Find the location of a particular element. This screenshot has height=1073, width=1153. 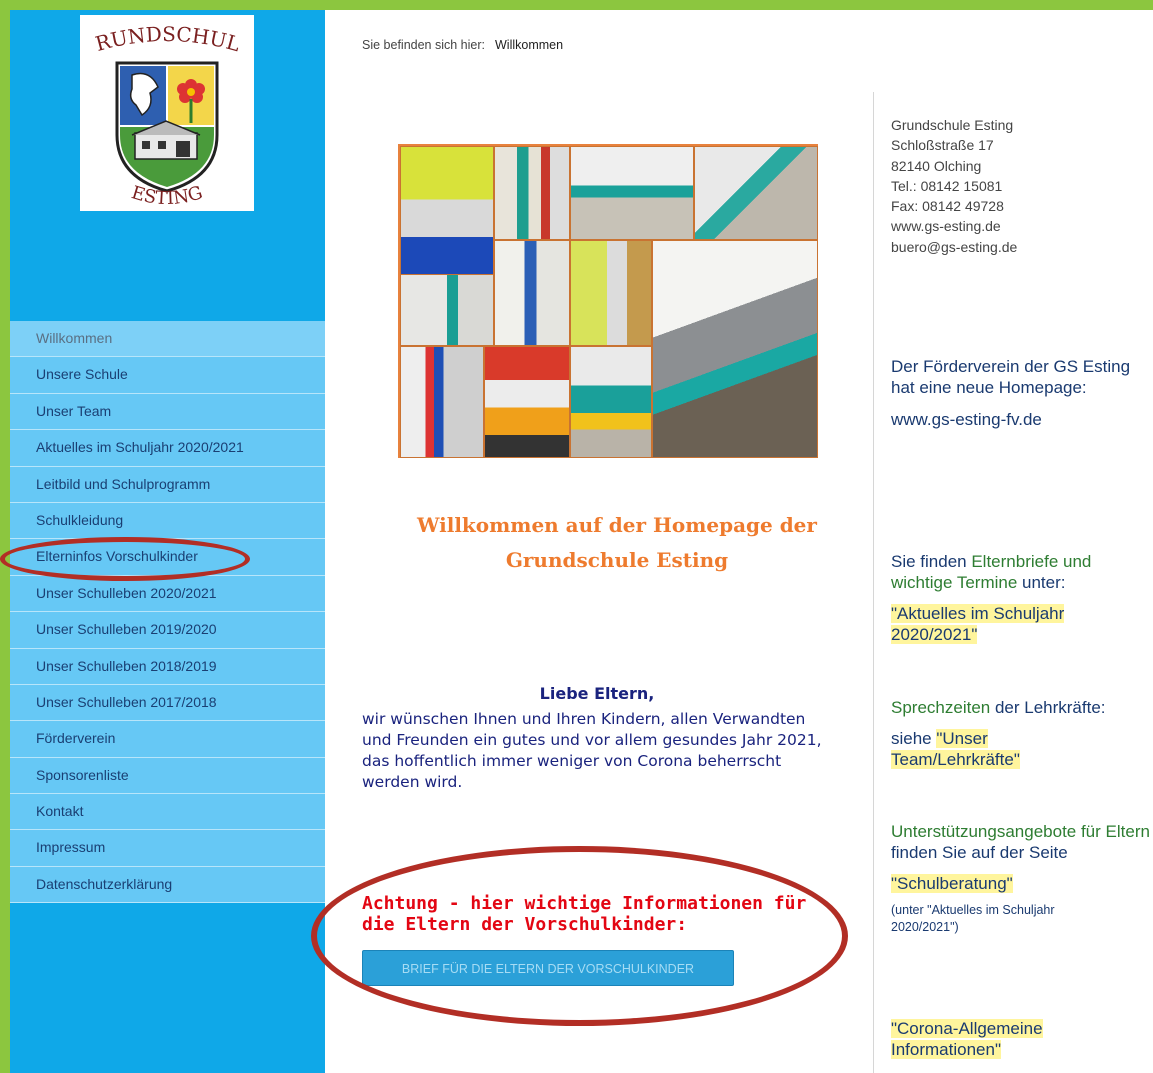

nav-item-aktuelles: Aktuelles im Schuljahr 2020/2021 is located at coordinates (167, 448).